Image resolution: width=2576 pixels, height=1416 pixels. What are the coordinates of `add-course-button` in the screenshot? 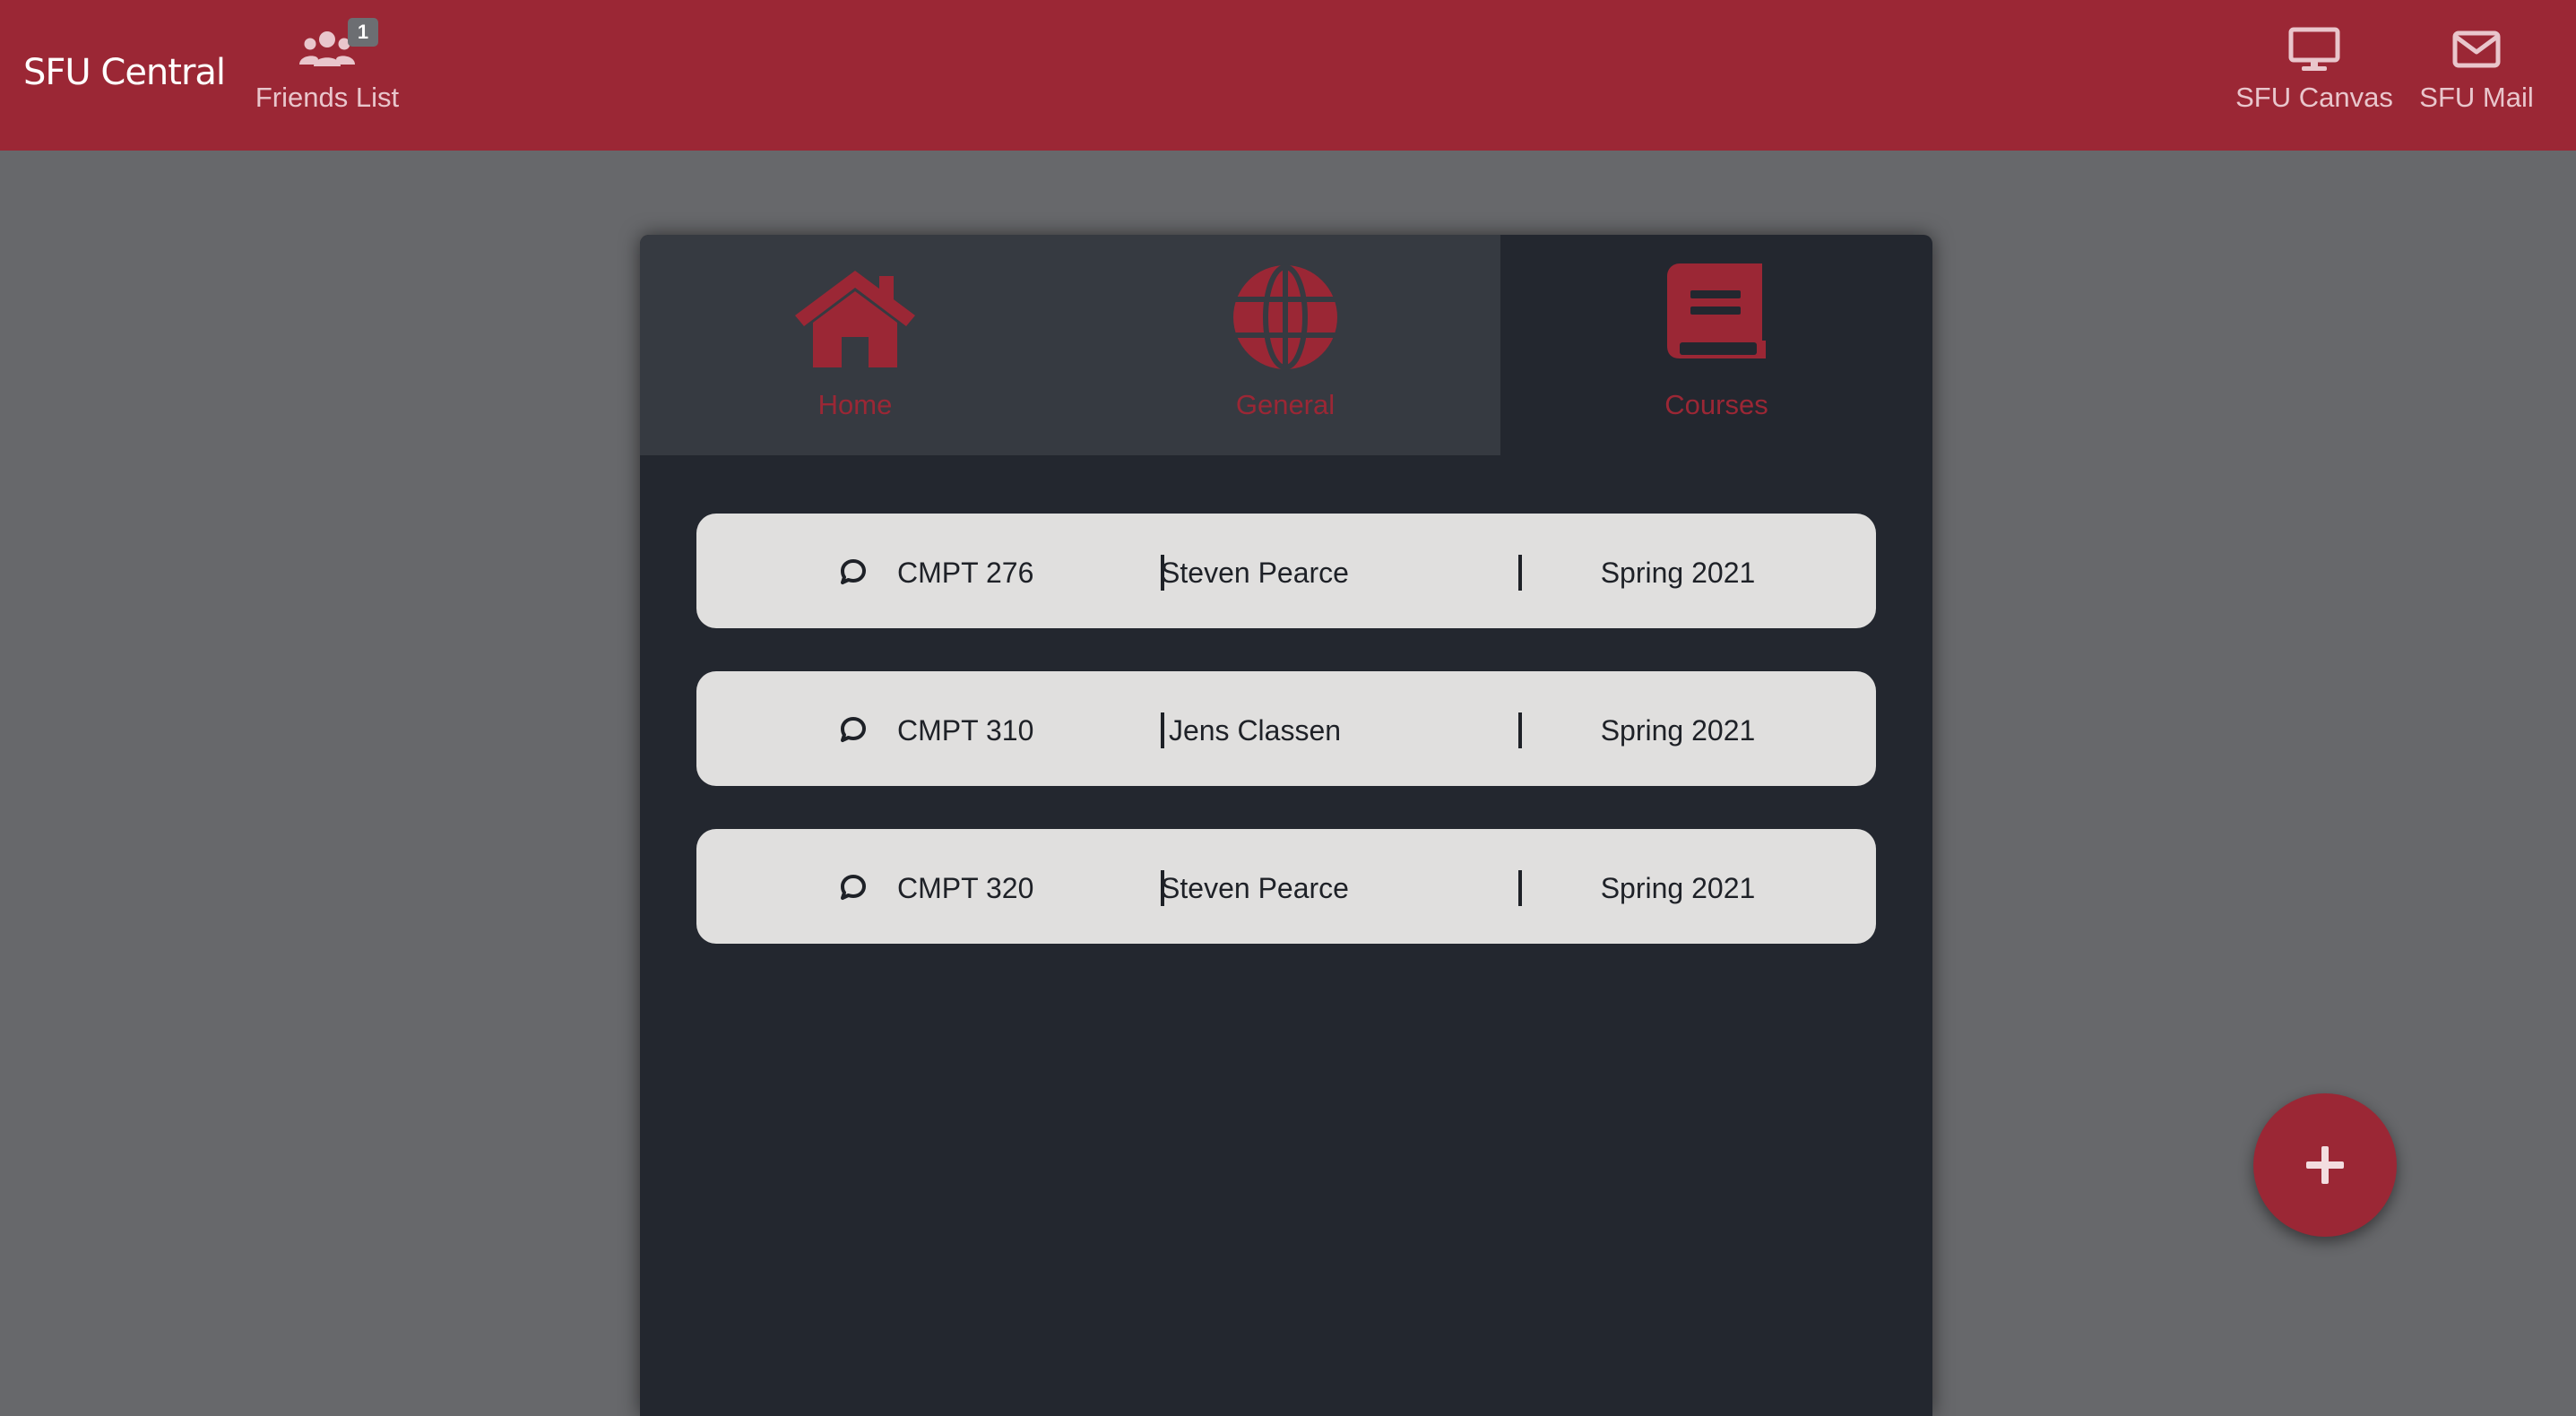 It's located at (2325, 1165).